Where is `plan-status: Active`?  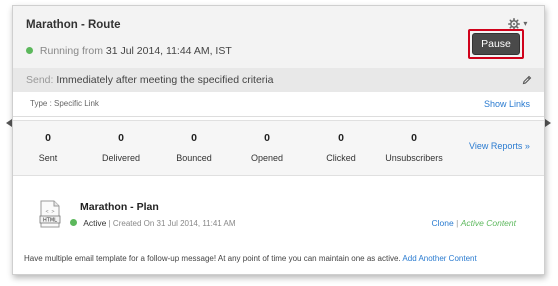
plan-status: Active is located at coordinates (95, 223).